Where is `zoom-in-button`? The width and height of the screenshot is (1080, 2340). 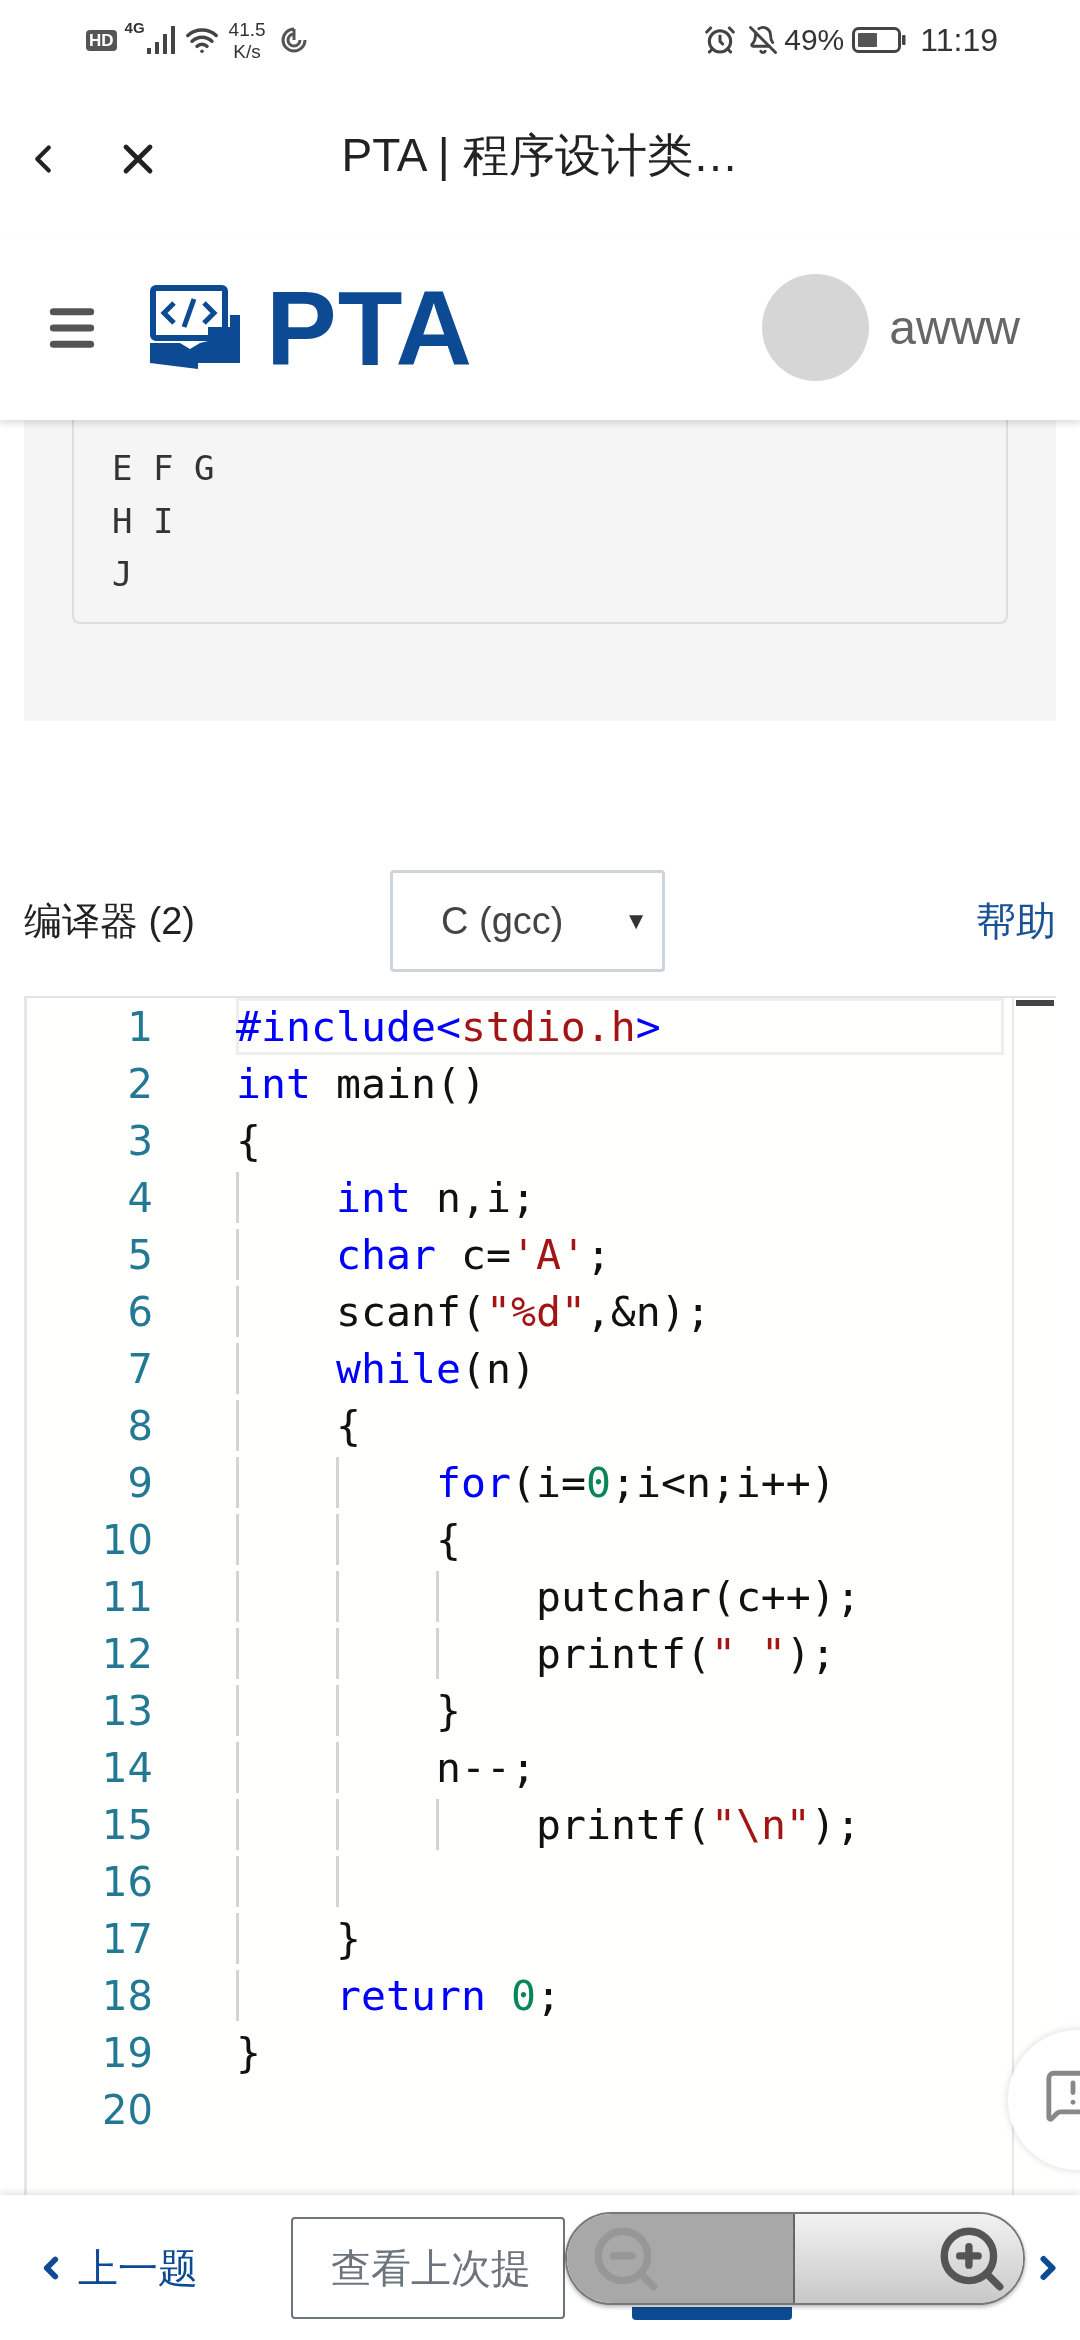 zoom-in-button is located at coordinates (909, 2258).